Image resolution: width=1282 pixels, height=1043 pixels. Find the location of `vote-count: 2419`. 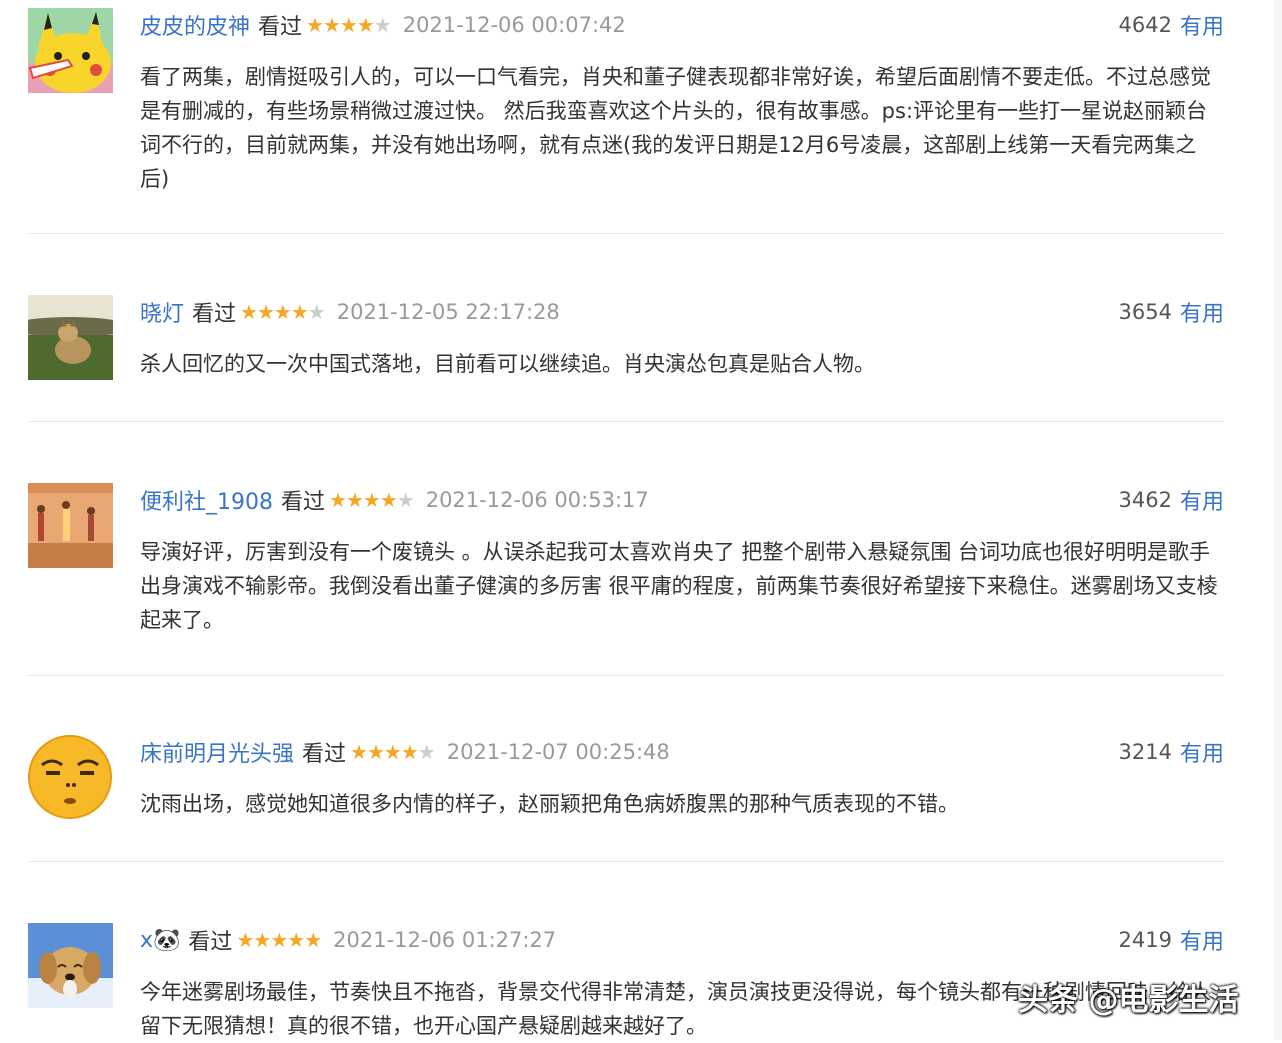

vote-count: 2419 is located at coordinates (1145, 940).